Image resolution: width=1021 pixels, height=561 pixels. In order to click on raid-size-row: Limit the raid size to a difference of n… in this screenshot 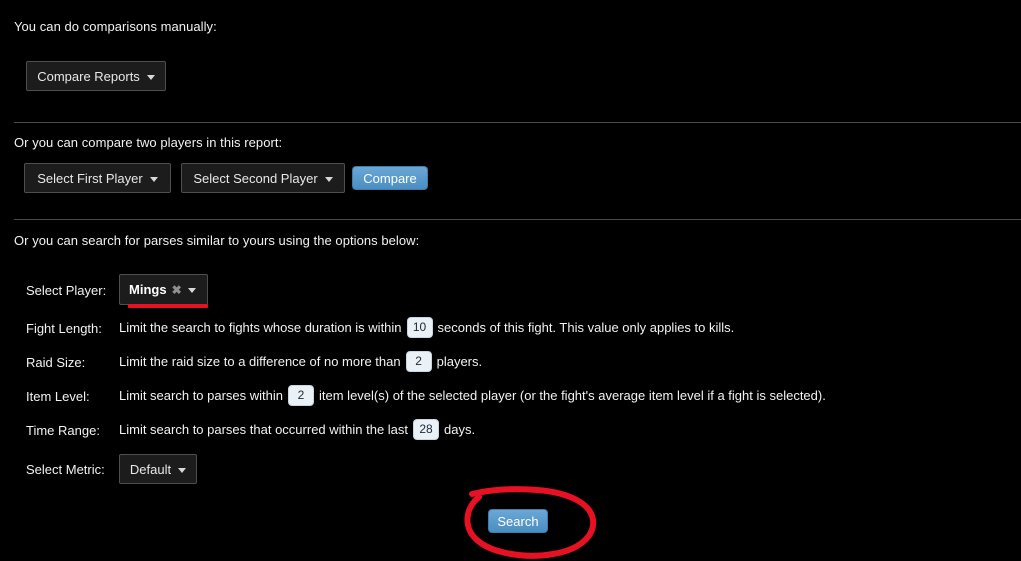, I will do `click(300, 361)`.